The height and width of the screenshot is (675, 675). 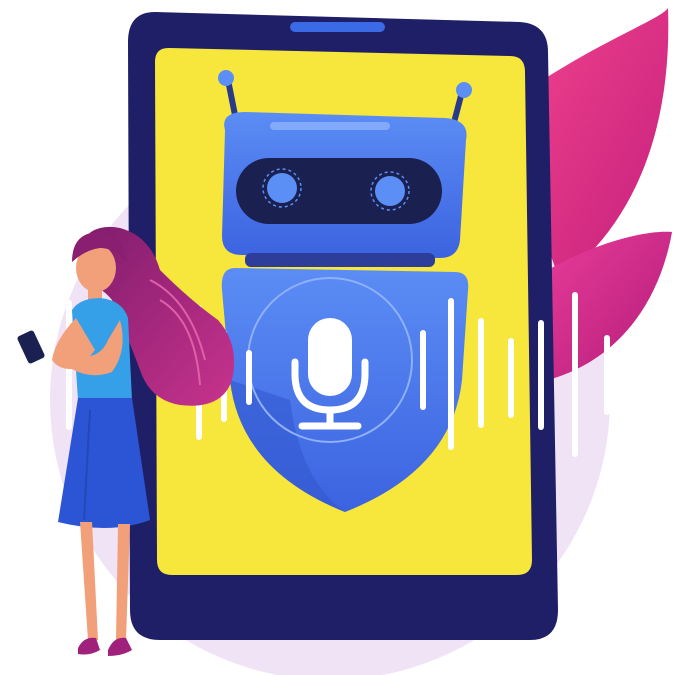 I want to click on robot-visor, so click(x=339, y=191).